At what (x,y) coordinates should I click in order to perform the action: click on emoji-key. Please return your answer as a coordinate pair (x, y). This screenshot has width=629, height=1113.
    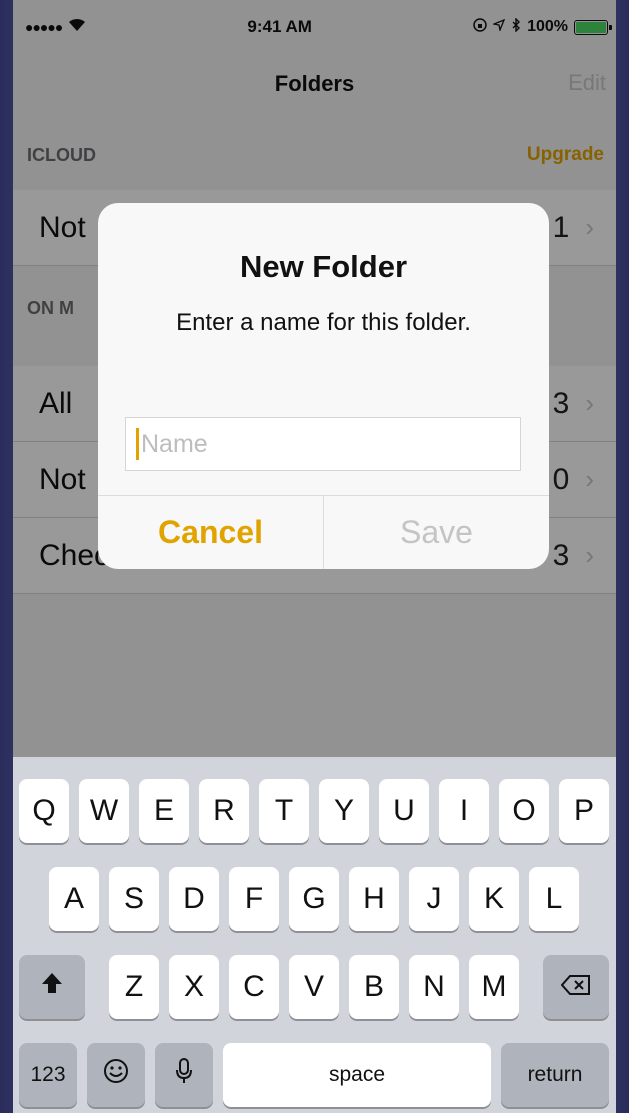
    Looking at the image, I should click on (116, 1075).